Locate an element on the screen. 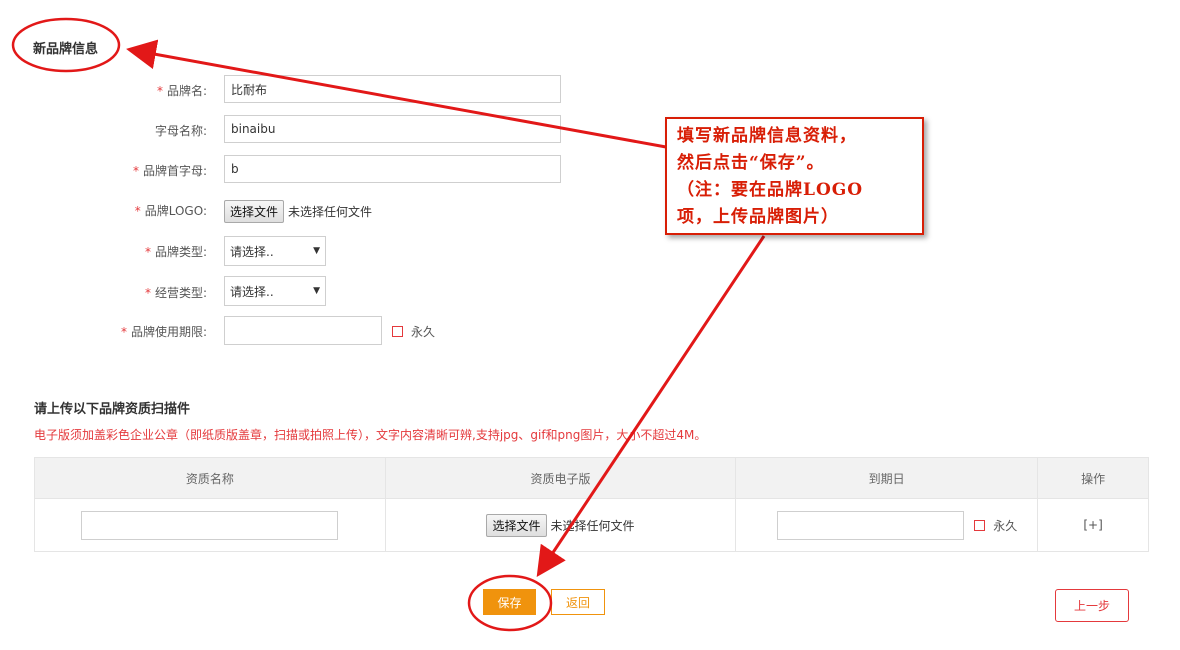 The width and height of the screenshot is (1180, 650). qualification-choose-file-button: 选择文件 is located at coordinates (516, 525).